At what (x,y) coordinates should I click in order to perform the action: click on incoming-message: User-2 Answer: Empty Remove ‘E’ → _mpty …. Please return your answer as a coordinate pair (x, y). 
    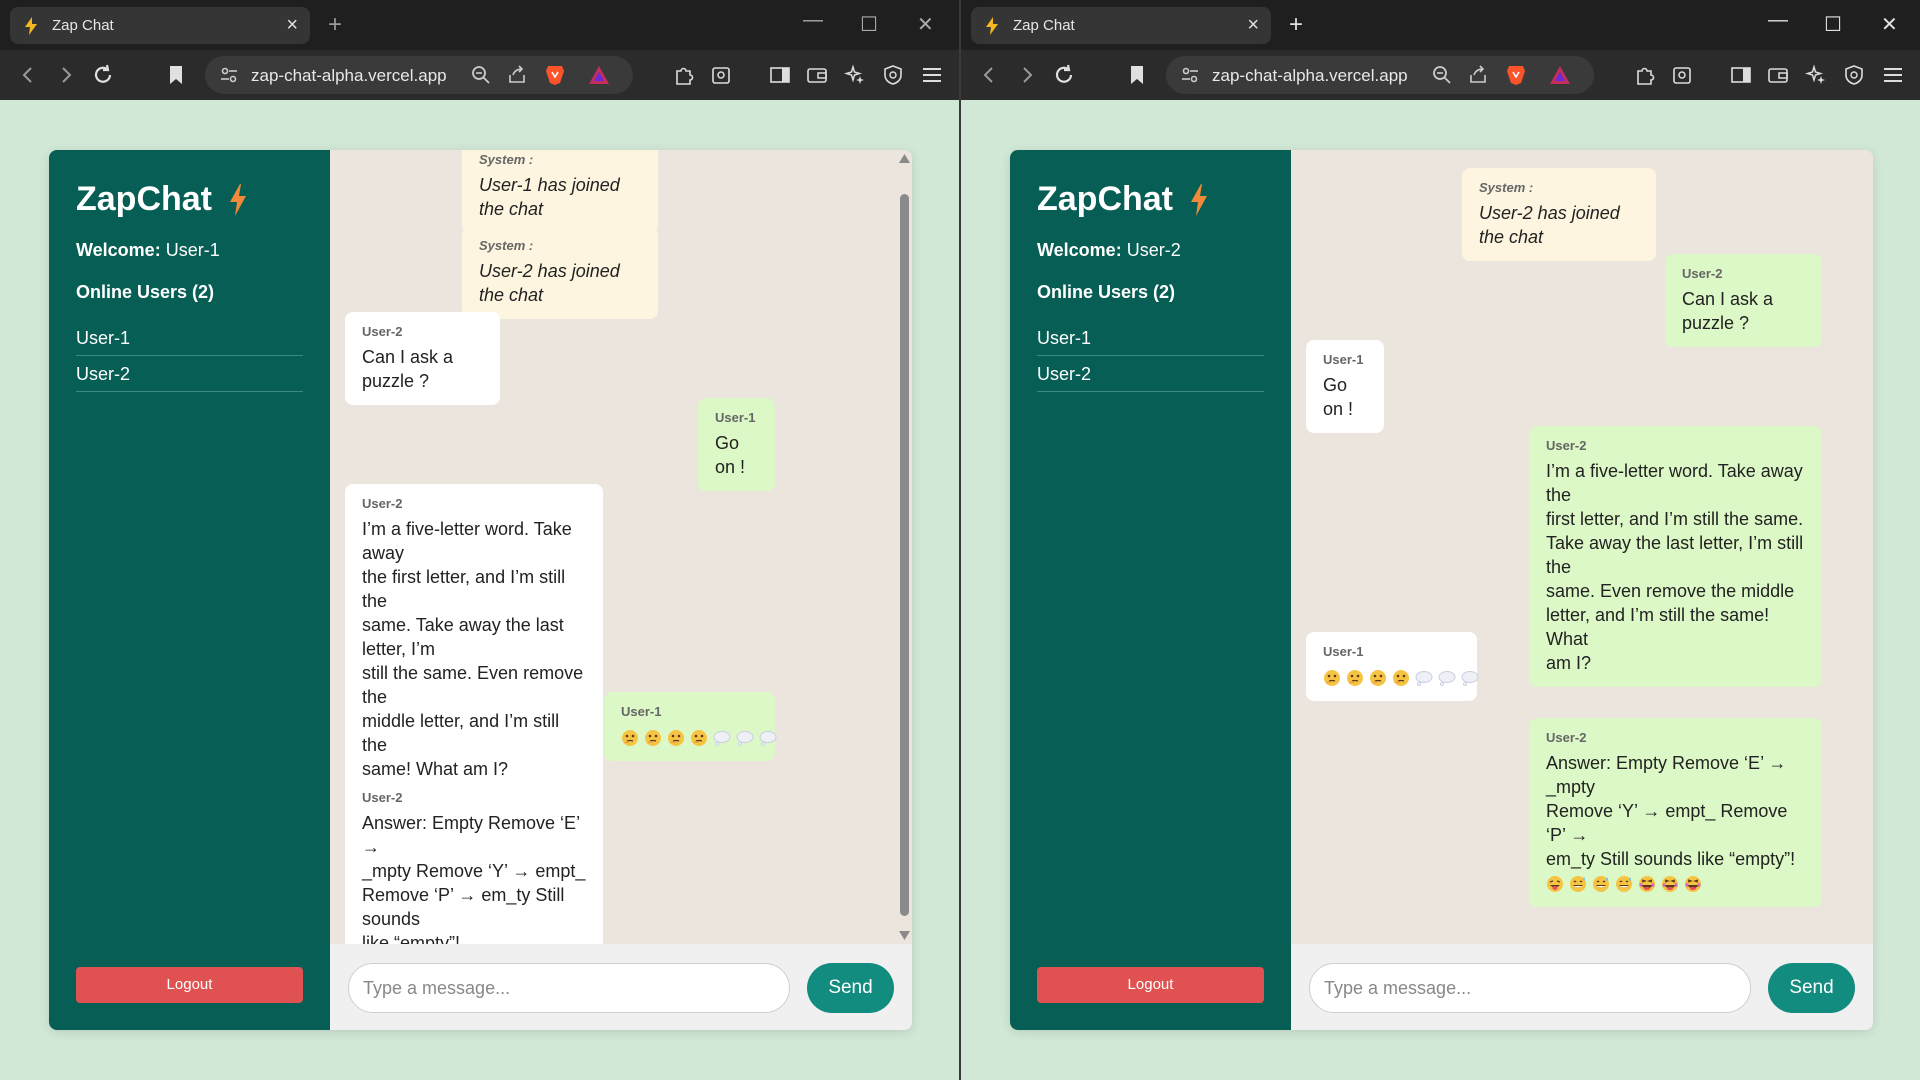
    Looking at the image, I should click on (474, 861).